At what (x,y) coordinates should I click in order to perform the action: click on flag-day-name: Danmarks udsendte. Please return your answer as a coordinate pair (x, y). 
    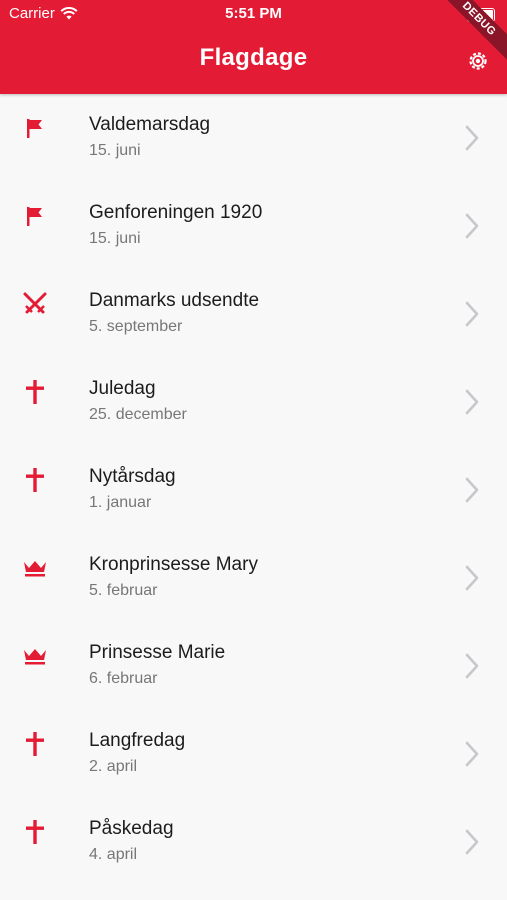
    Looking at the image, I should click on (174, 300).